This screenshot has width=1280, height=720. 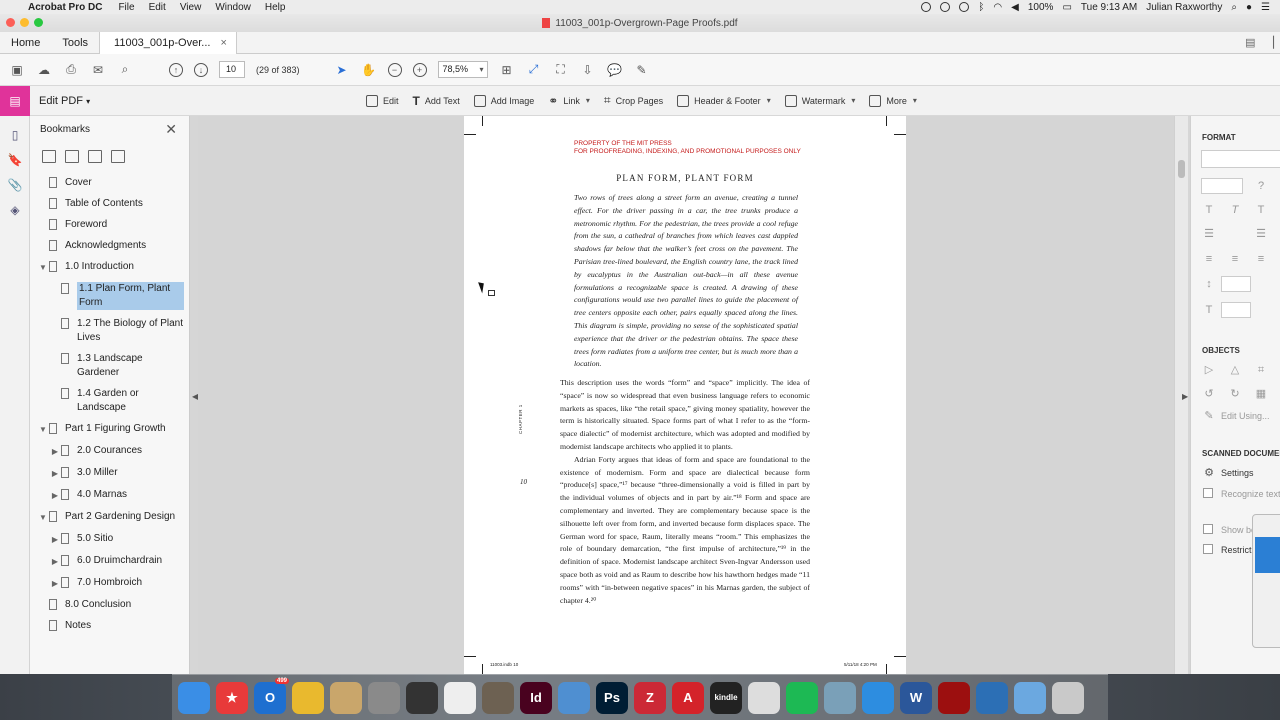 I want to click on dock-safari-icon, so click(x=878, y=697).